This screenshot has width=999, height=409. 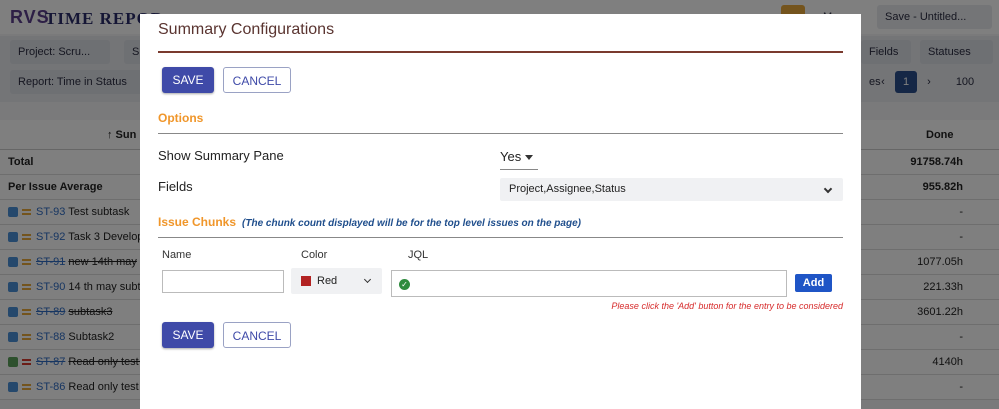 I want to click on show-summary-value: Yes, so click(x=511, y=156).